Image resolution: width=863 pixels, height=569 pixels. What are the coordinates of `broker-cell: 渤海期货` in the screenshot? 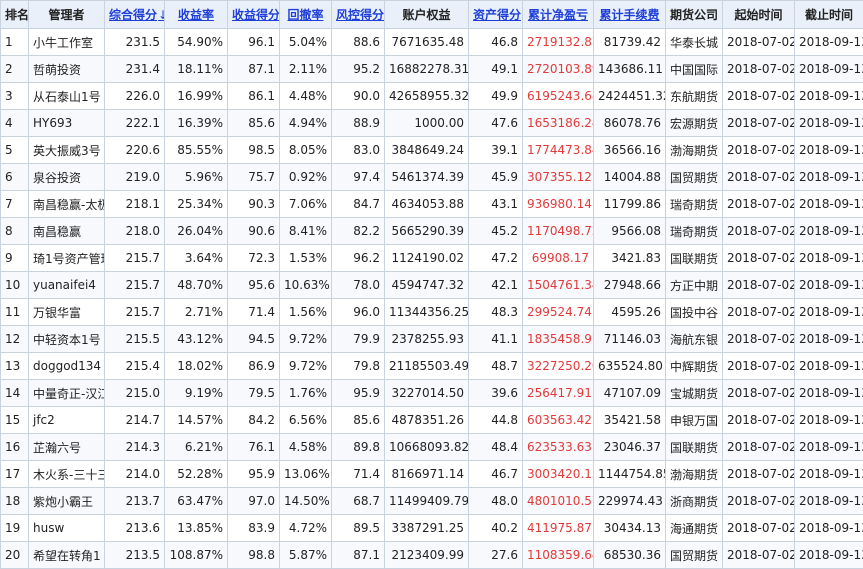 It's located at (694, 150).